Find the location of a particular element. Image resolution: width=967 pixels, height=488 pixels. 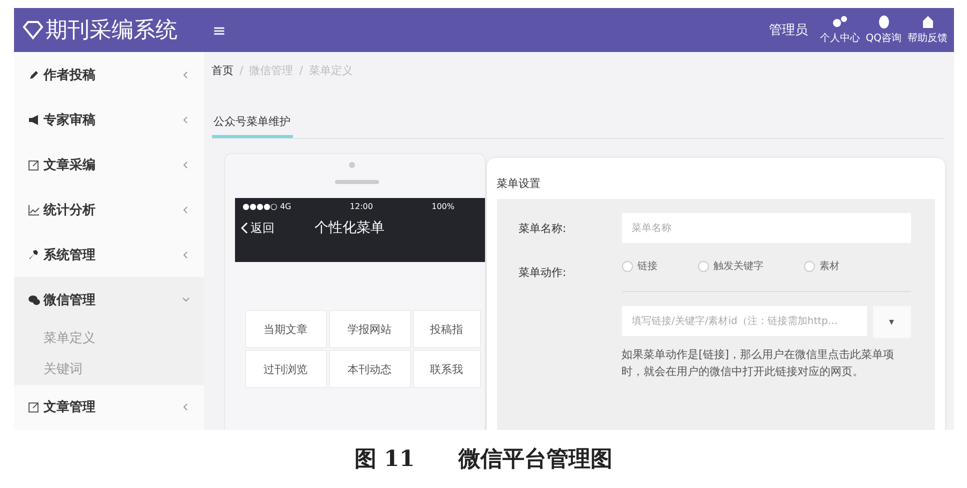

sidebar-item: 系统管理 is located at coordinates (109, 255).